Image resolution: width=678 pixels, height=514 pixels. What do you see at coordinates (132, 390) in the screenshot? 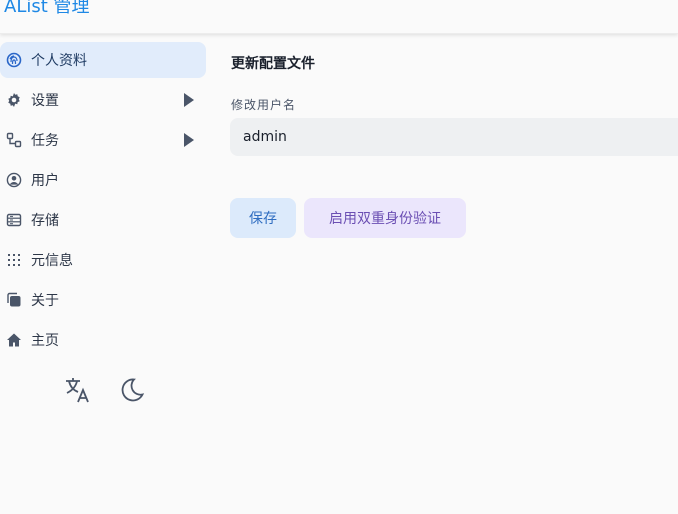
I see `moon-icon` at bounding box center [132, 390].